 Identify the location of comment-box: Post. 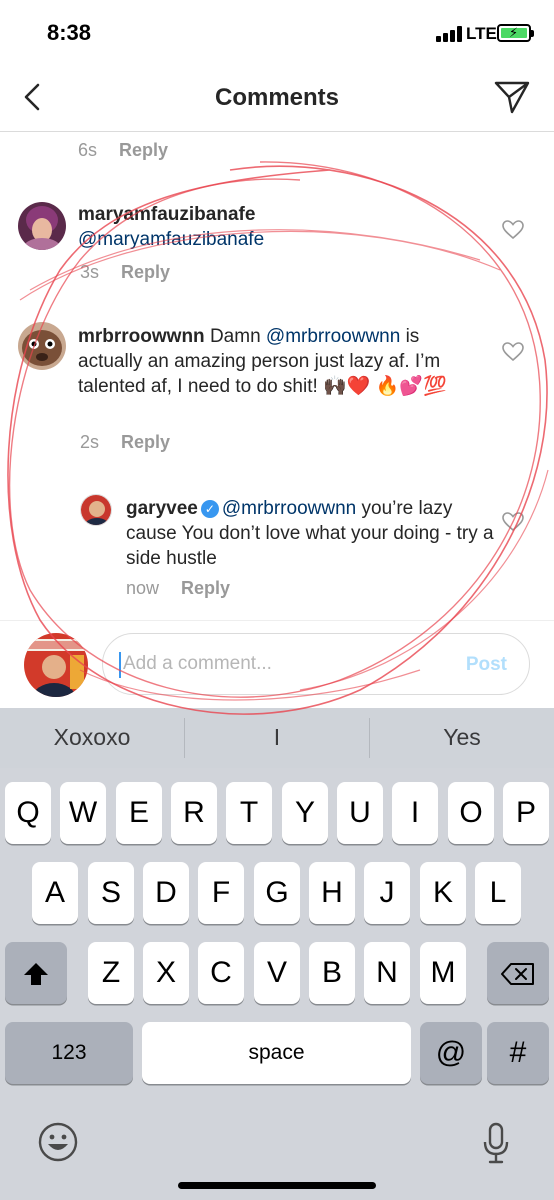
(316, 664).